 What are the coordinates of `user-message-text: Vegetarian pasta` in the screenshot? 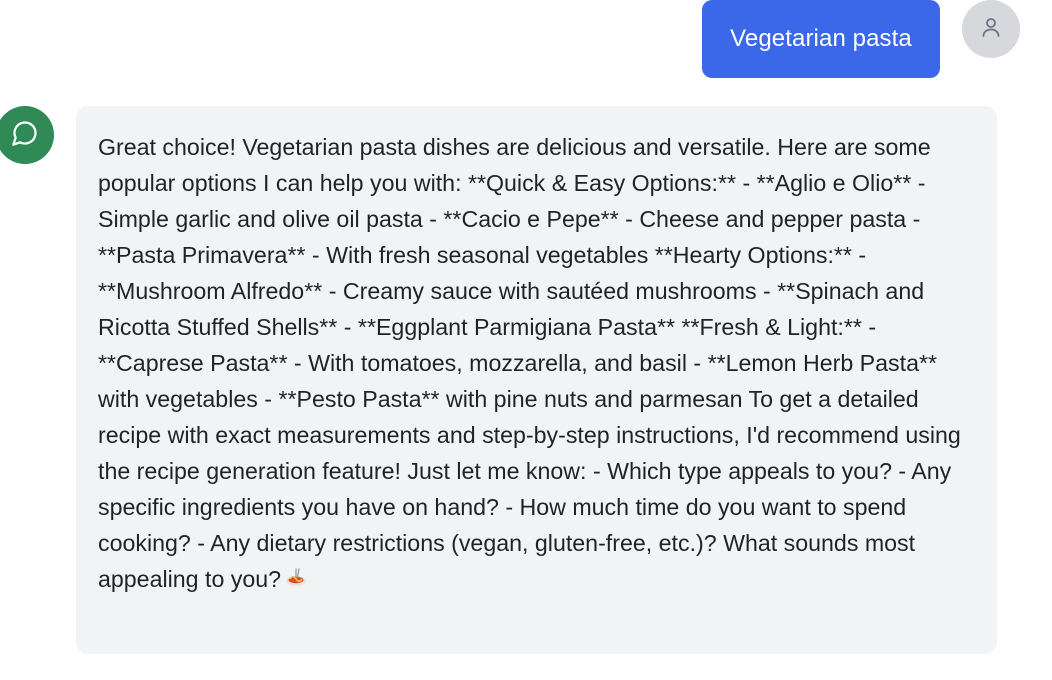 It's located at (821, 38).